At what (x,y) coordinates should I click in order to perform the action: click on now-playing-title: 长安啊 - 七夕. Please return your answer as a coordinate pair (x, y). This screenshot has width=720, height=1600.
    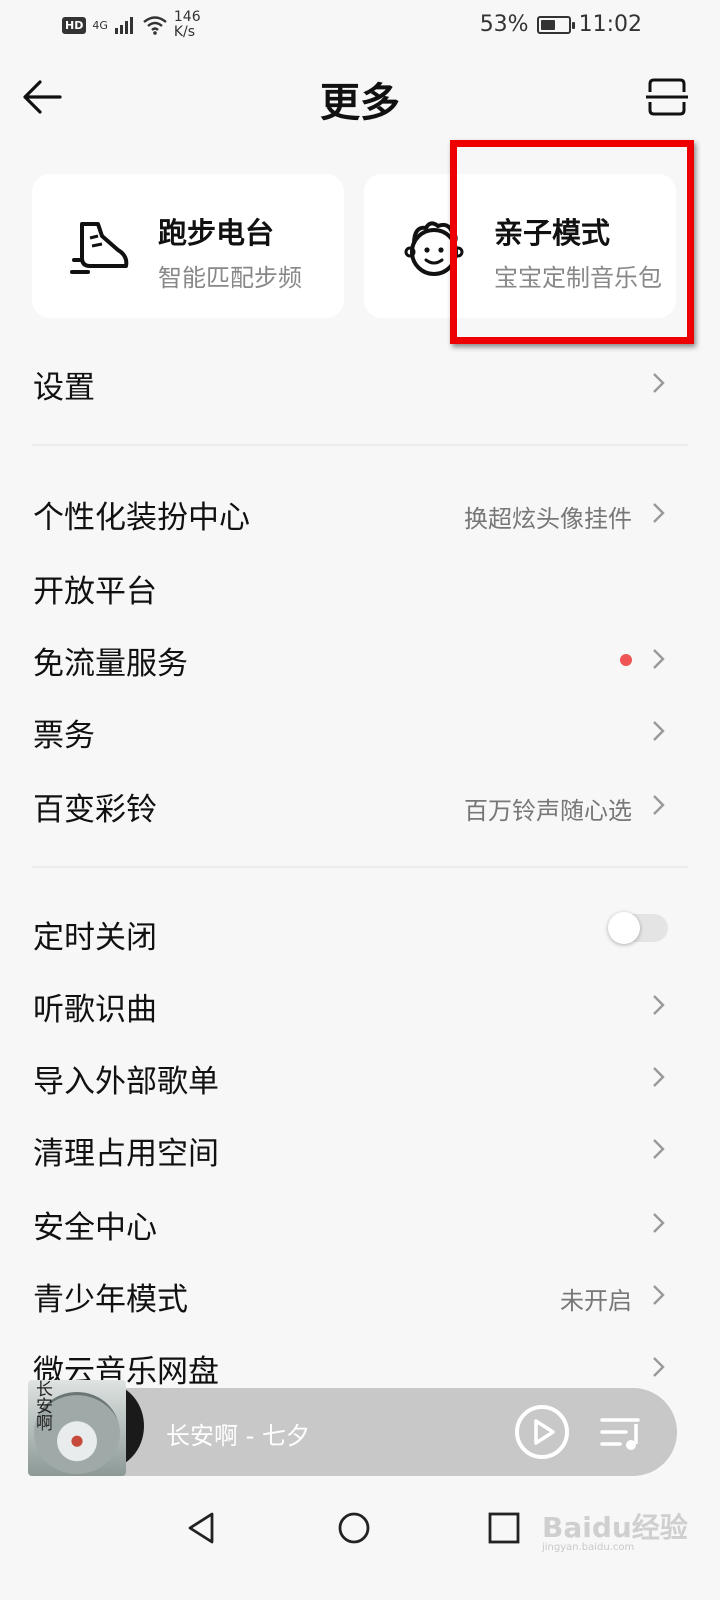
    Looking at the image, I should click on (238, 1433).